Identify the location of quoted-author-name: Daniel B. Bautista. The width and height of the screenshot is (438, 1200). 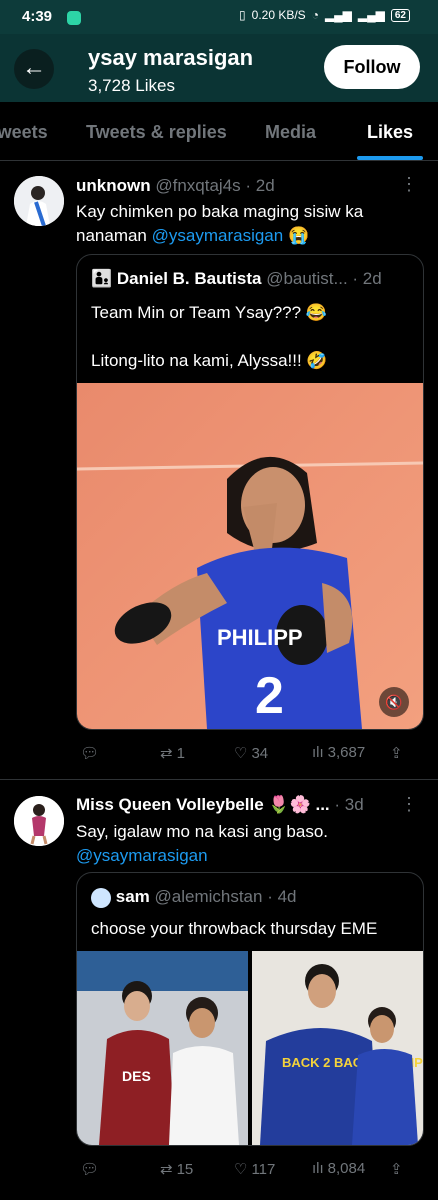
(189, 278).